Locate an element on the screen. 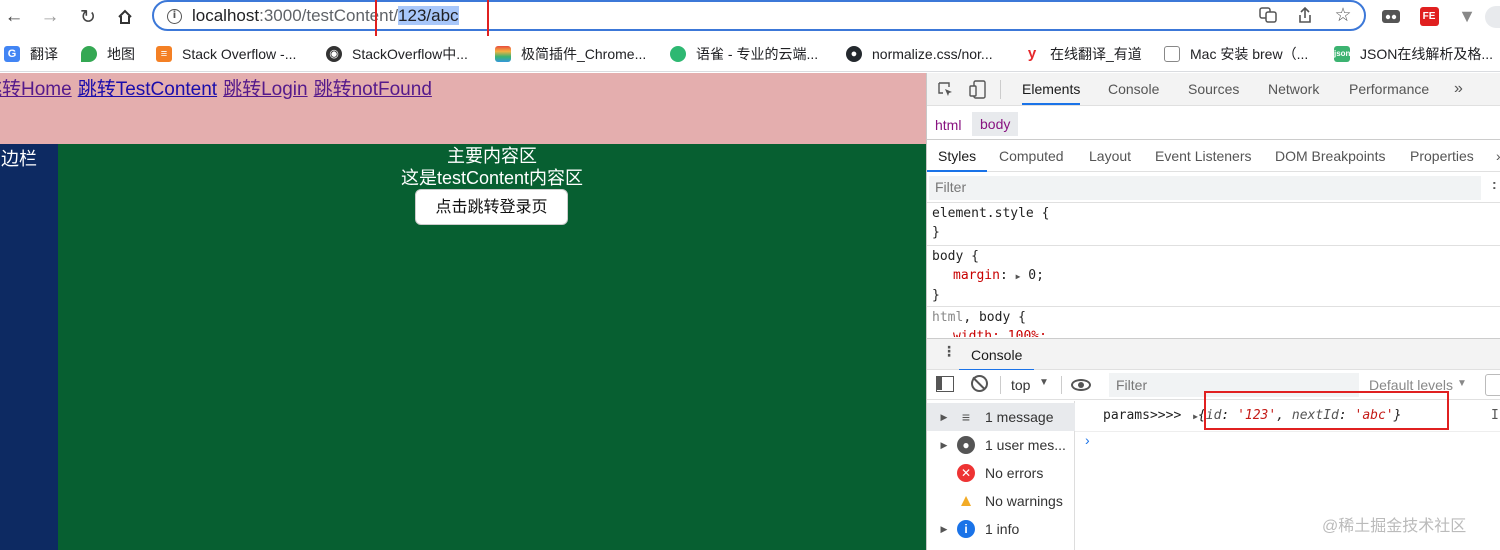  drawer-tab-console: Console is located at coordinates (997, 355).